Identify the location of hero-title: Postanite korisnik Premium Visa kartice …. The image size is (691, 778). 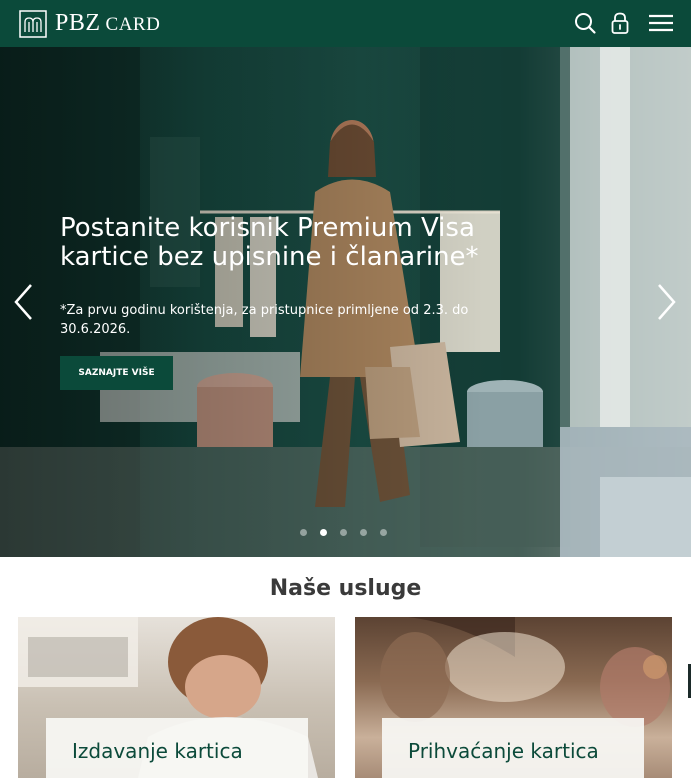
(269, 242).